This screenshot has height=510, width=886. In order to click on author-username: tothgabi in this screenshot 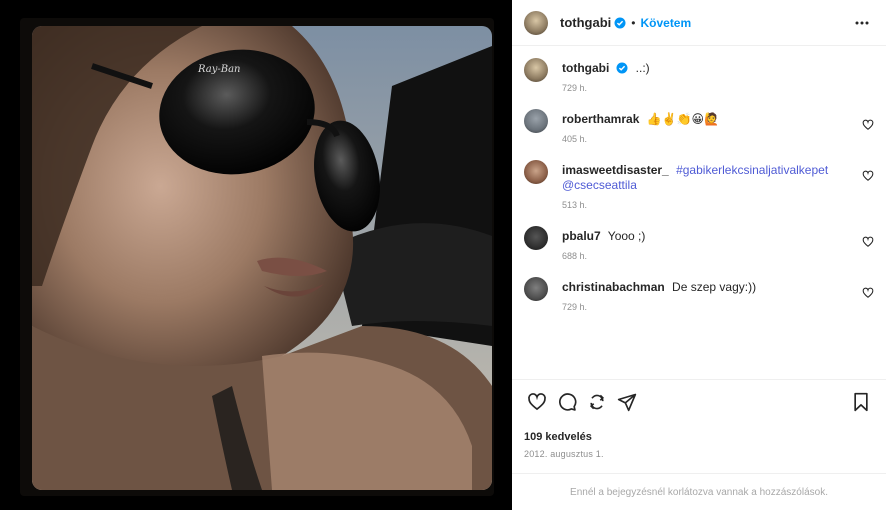, I will do `click(585, 22)`.